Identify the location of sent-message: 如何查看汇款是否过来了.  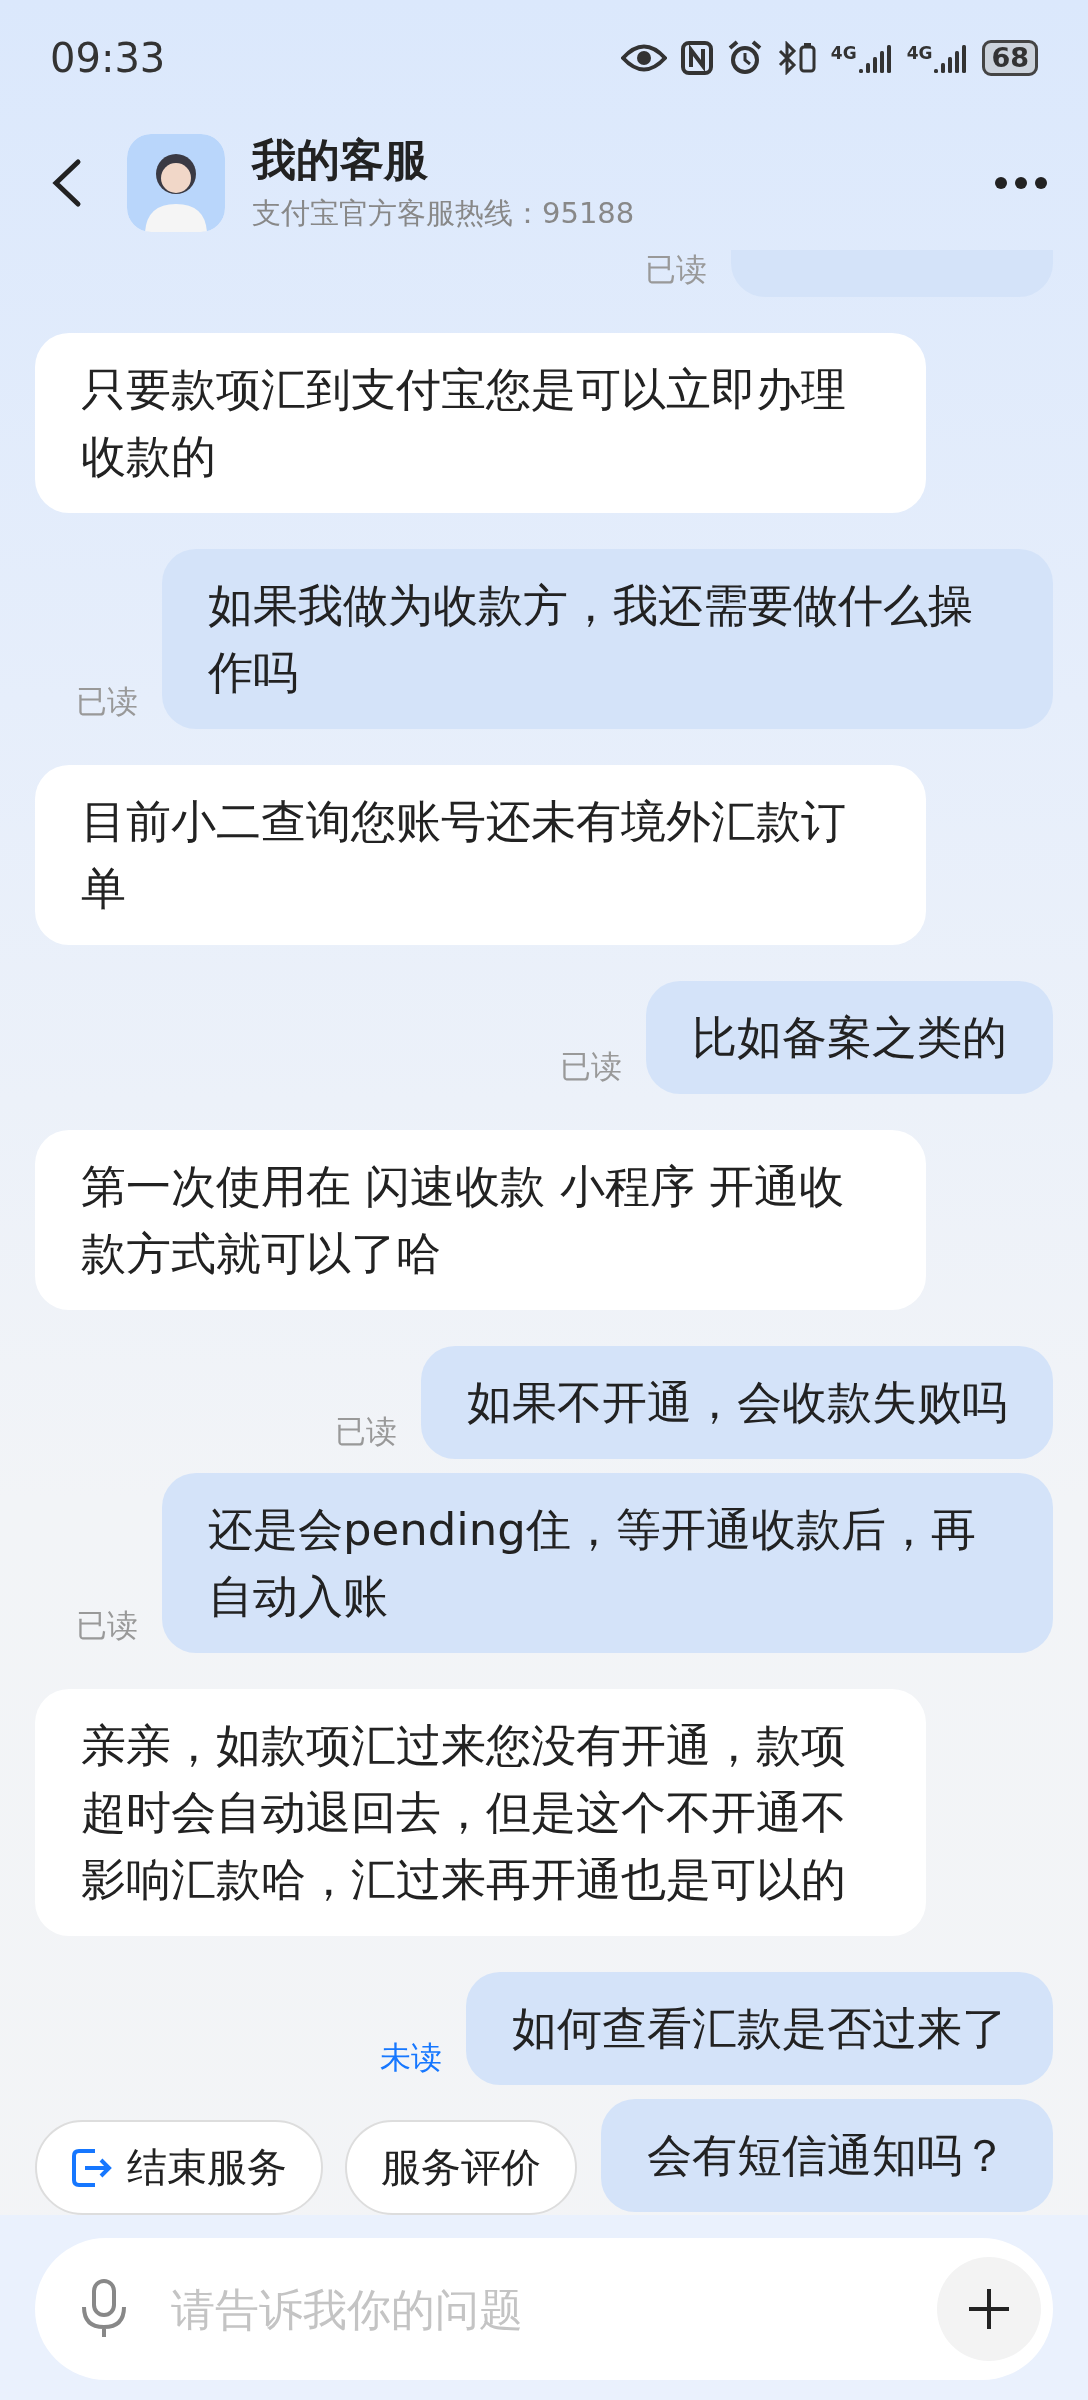
(759, 2028).